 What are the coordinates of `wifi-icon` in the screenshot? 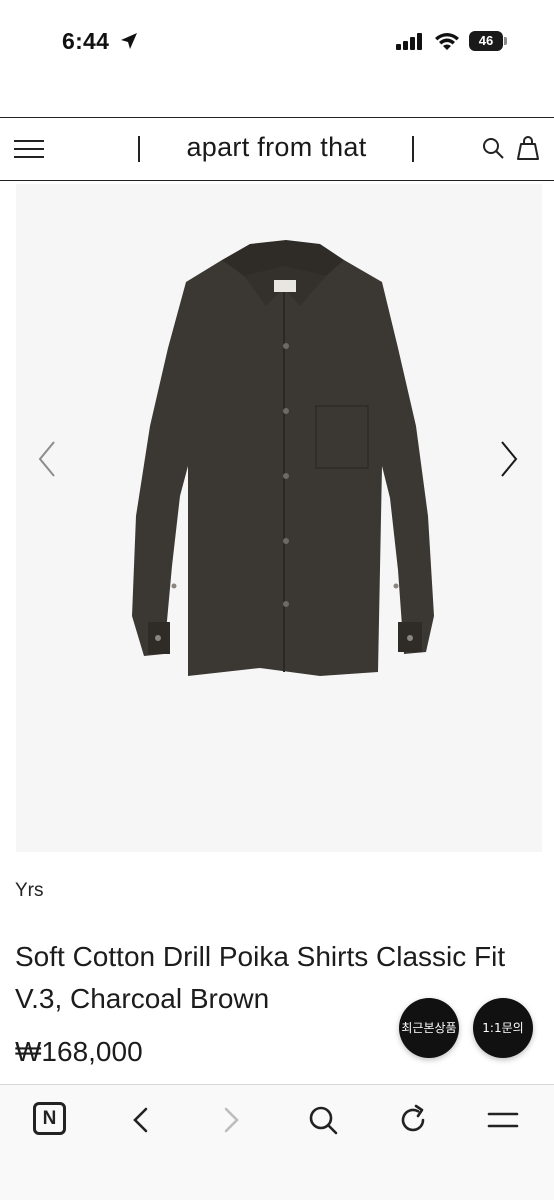 It's located at (447, 41).